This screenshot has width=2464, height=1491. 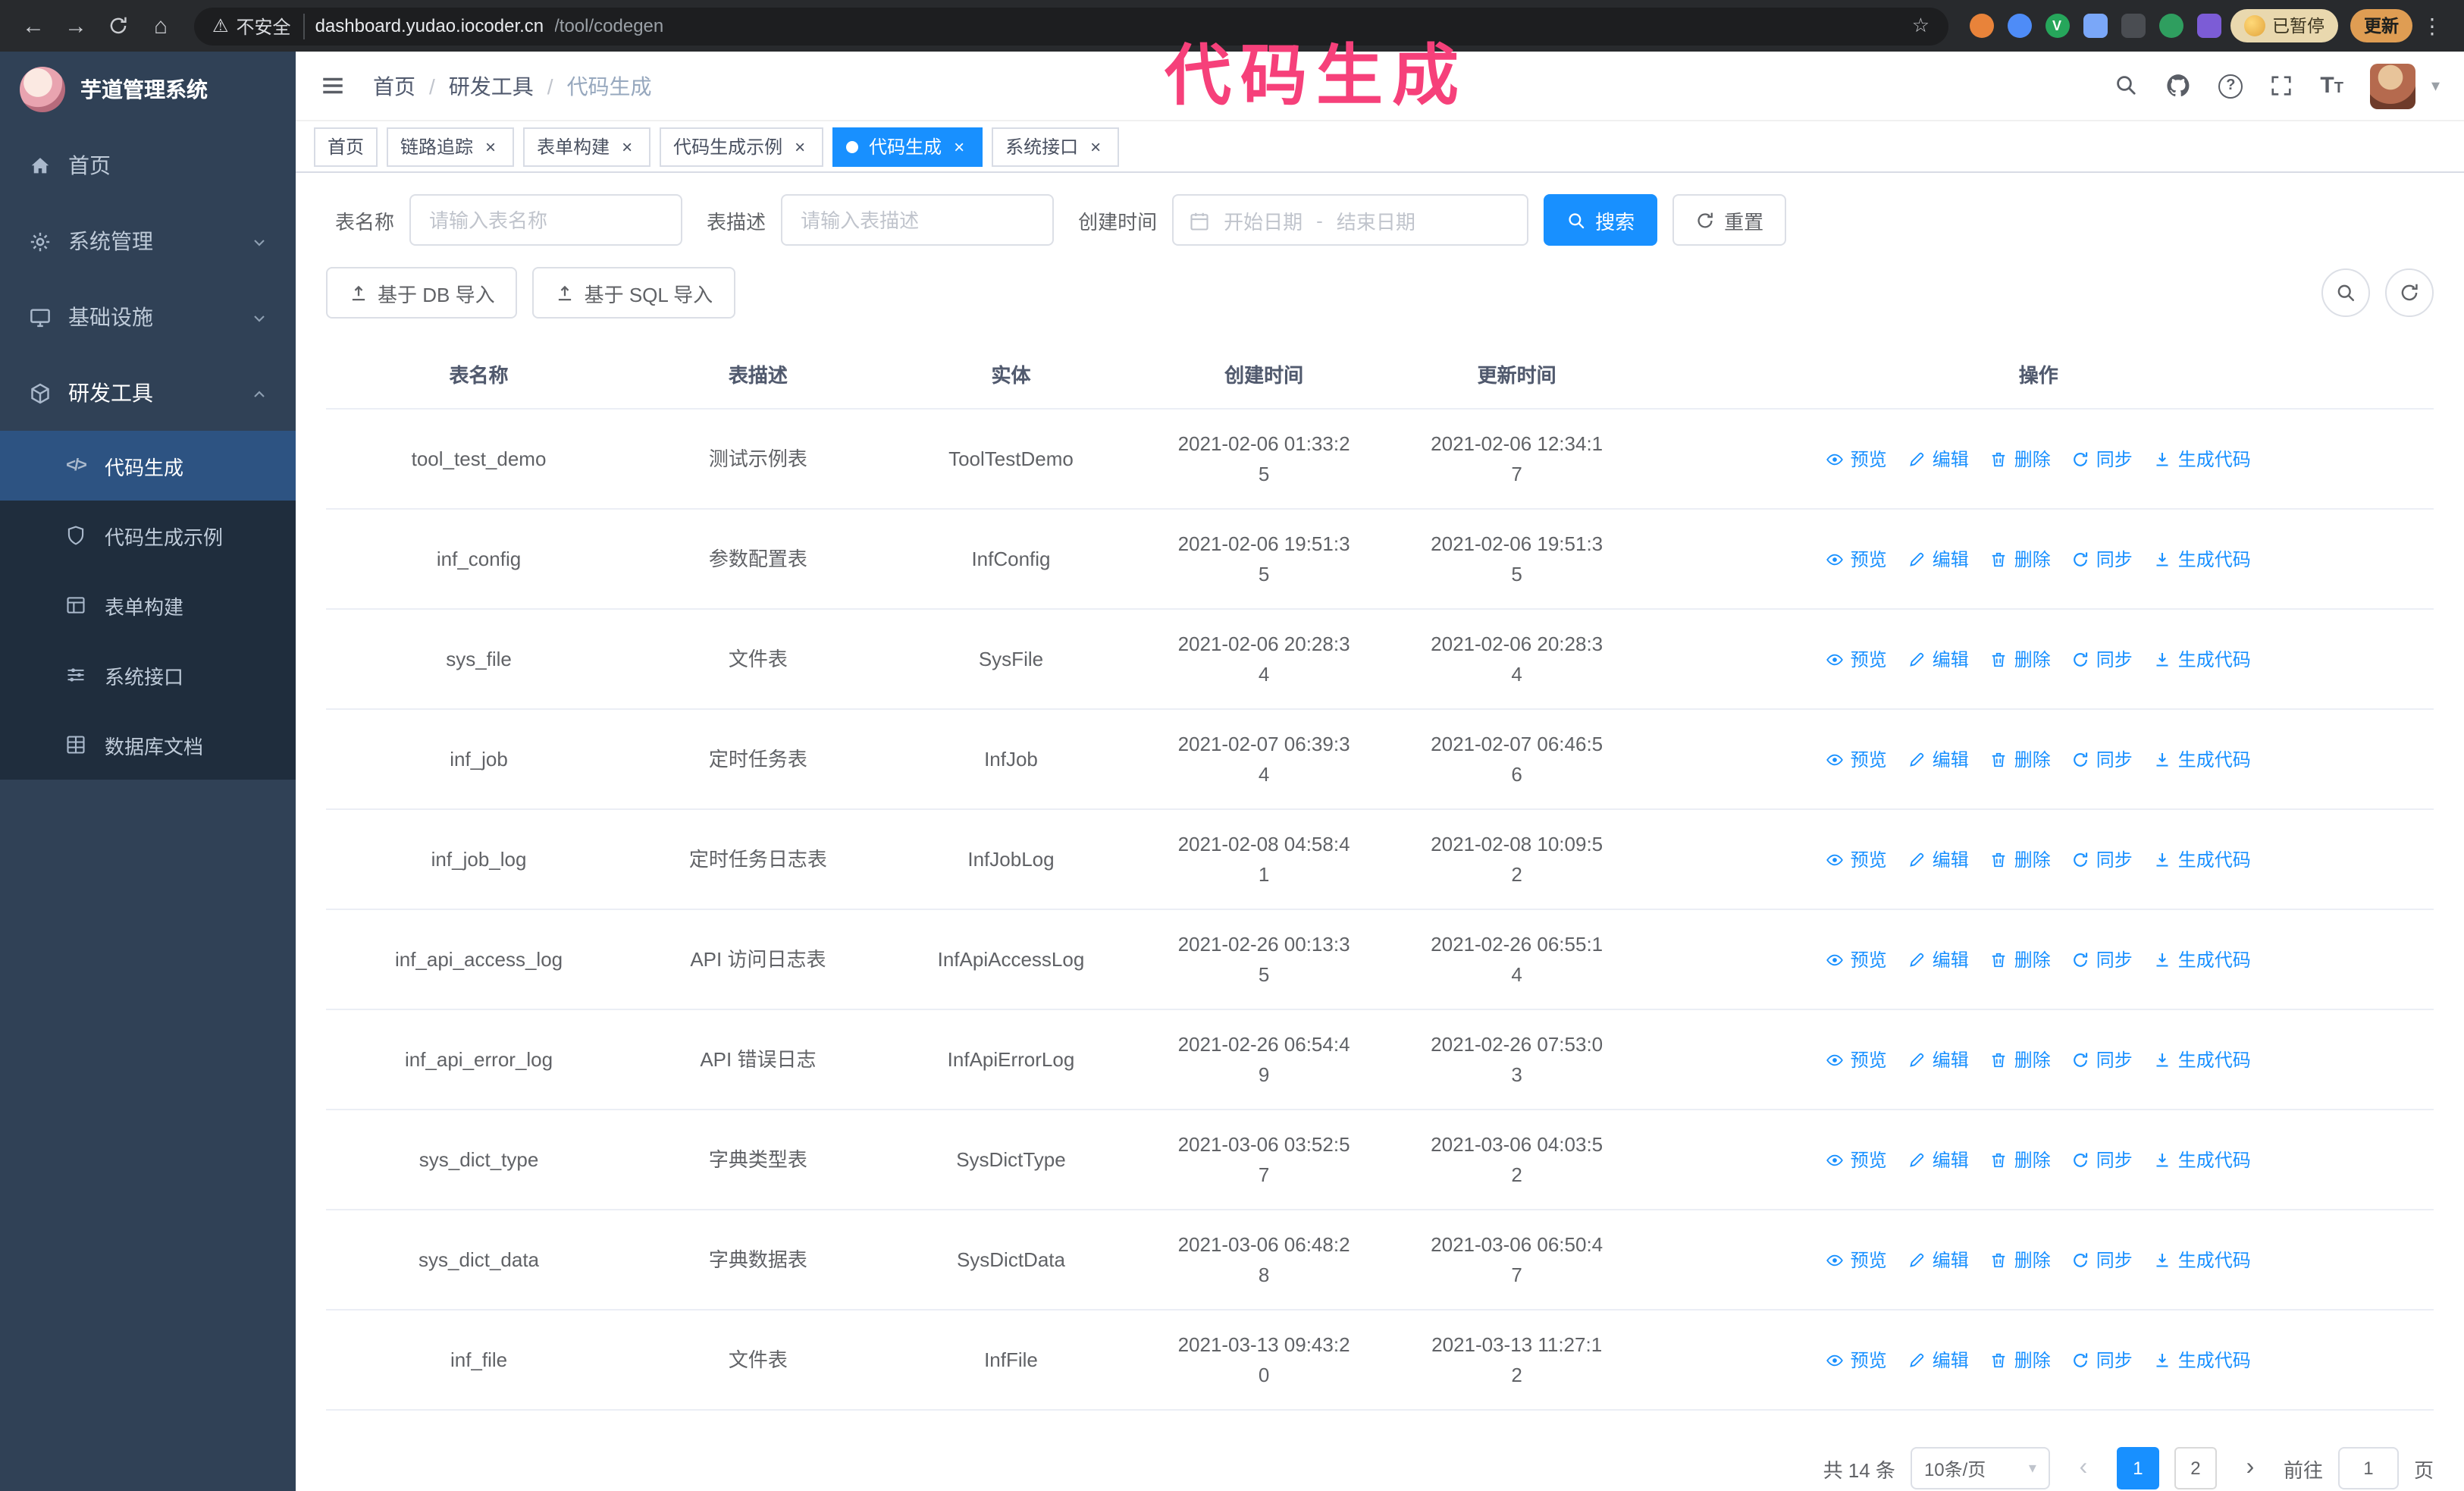 What do you see at coordinates (148, 393) in the screenshot?
I see `sidebar-item-devtools: 研发工具` at bounding box center [148, 393].